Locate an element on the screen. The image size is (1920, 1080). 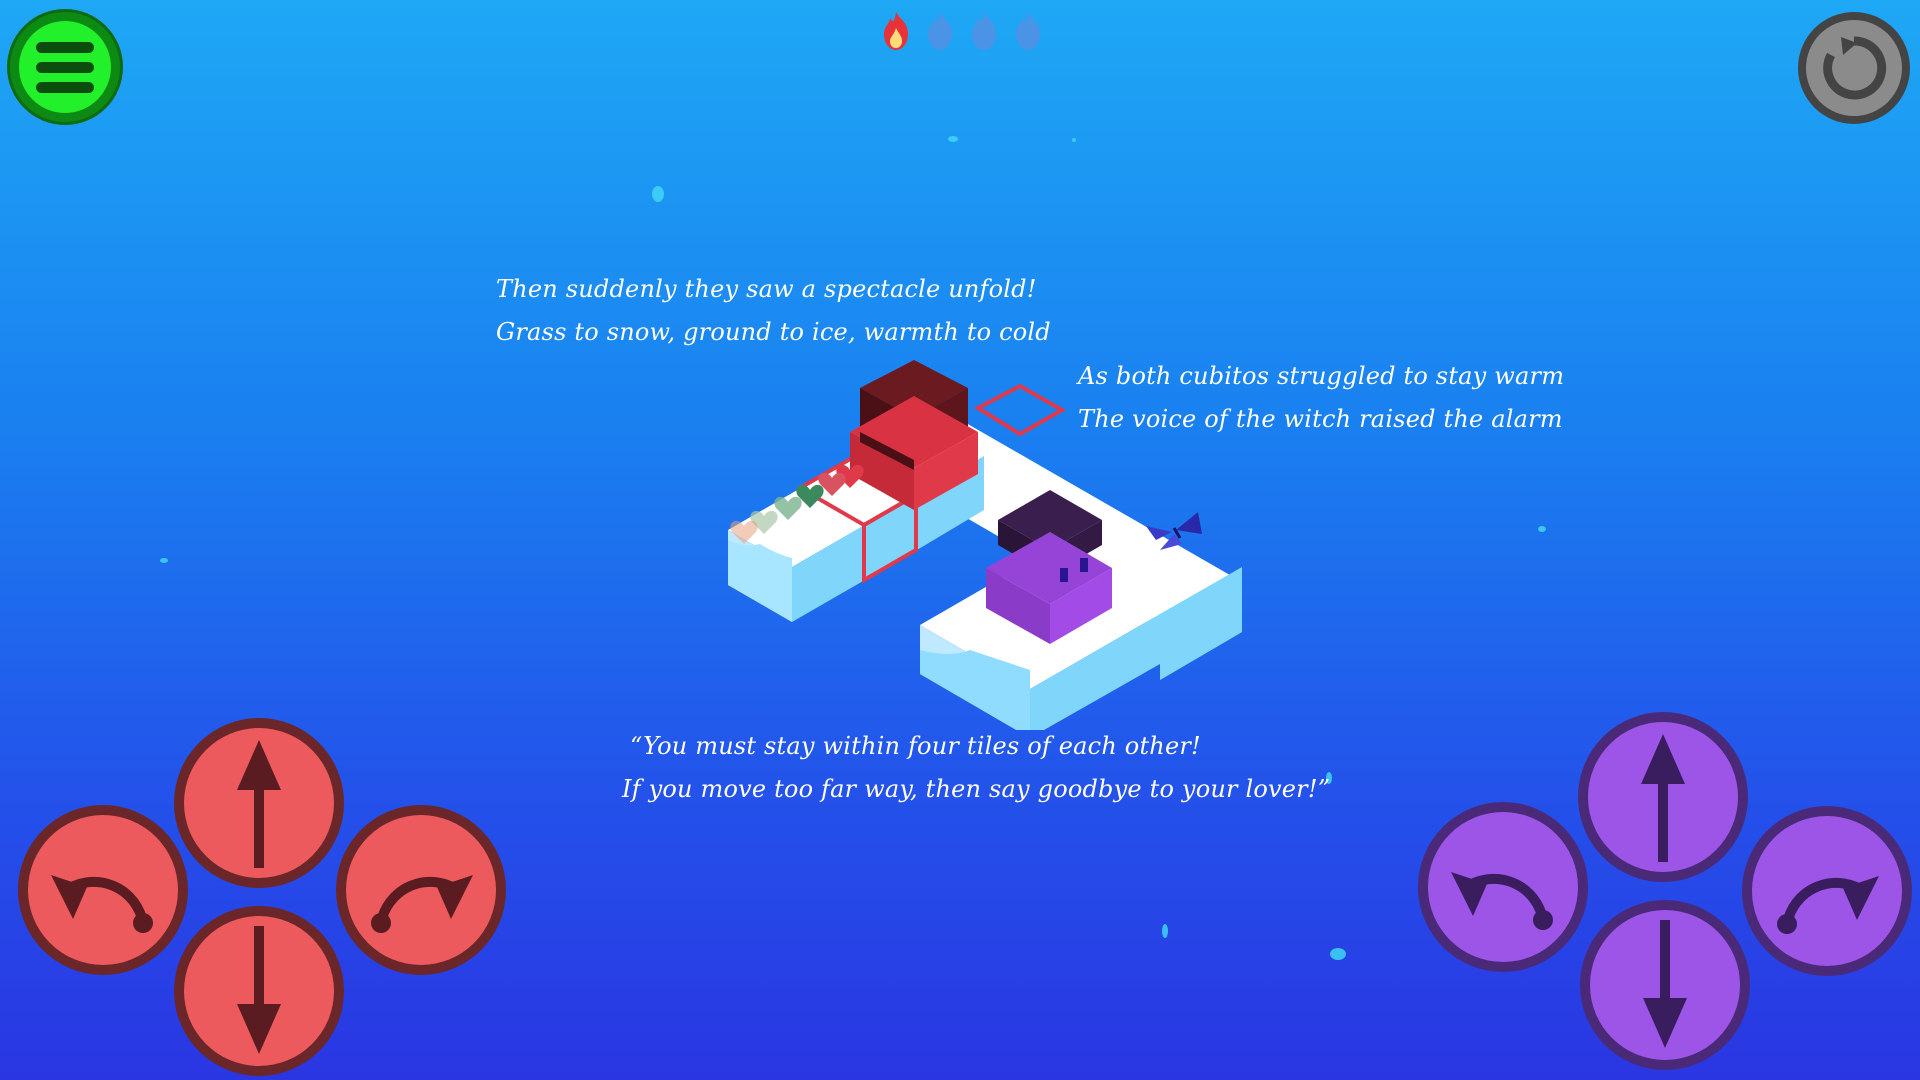
game-board is located at coordinates (985, 545).